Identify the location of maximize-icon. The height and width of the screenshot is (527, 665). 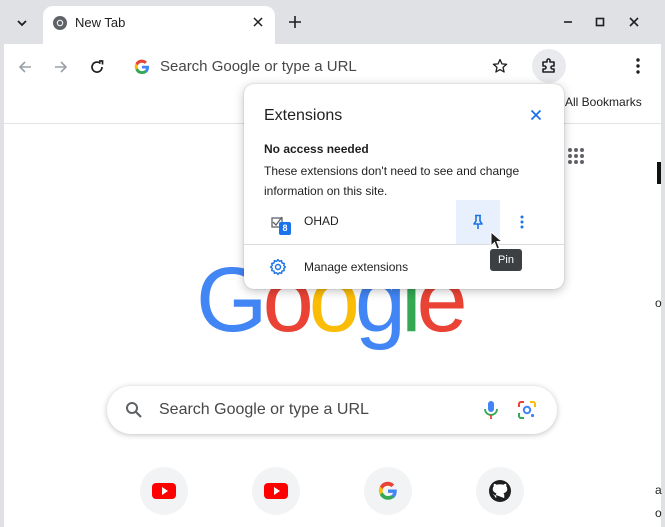
(600, 22).